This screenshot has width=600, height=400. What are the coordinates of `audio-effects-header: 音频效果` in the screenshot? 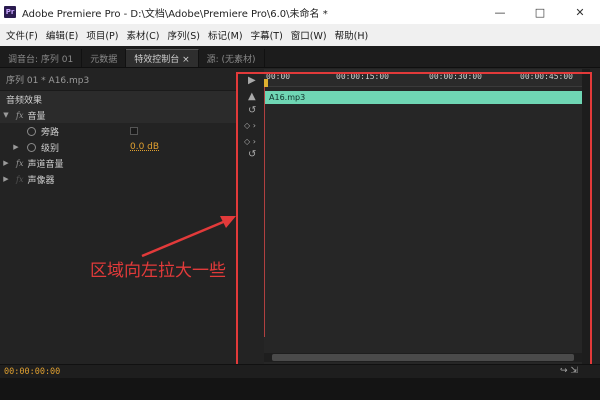 It's located at (118, 99).